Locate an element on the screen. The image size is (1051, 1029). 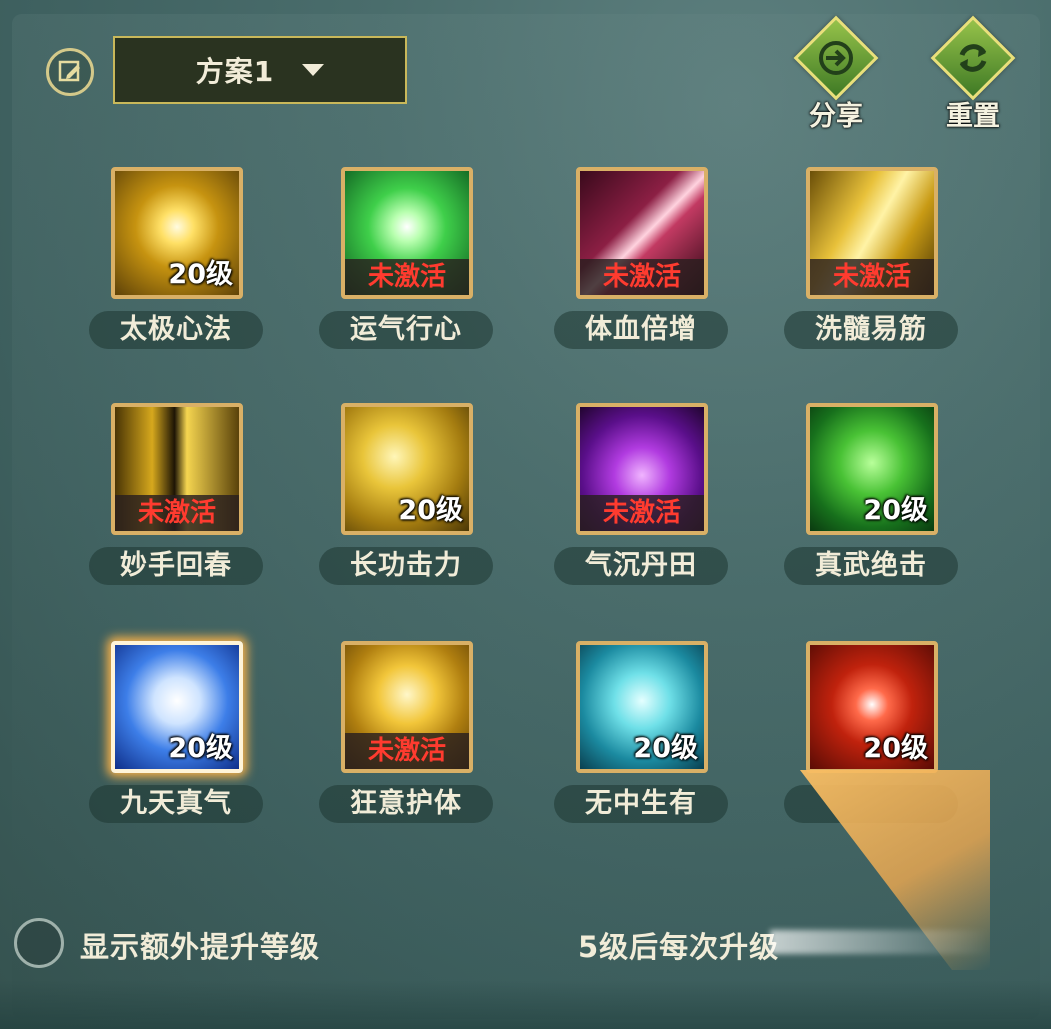
skill-slot: 未激活 狂意护体 is located at coordinates (406, 736).